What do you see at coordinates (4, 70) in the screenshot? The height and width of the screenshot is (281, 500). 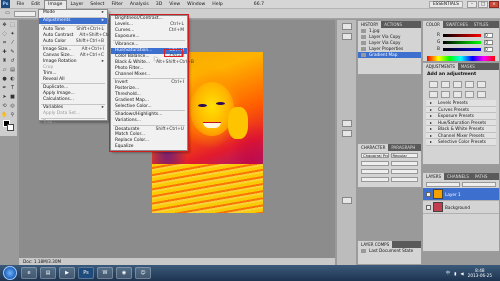 I see `eraser-icon: ▱` at bounding box center [4, 70].